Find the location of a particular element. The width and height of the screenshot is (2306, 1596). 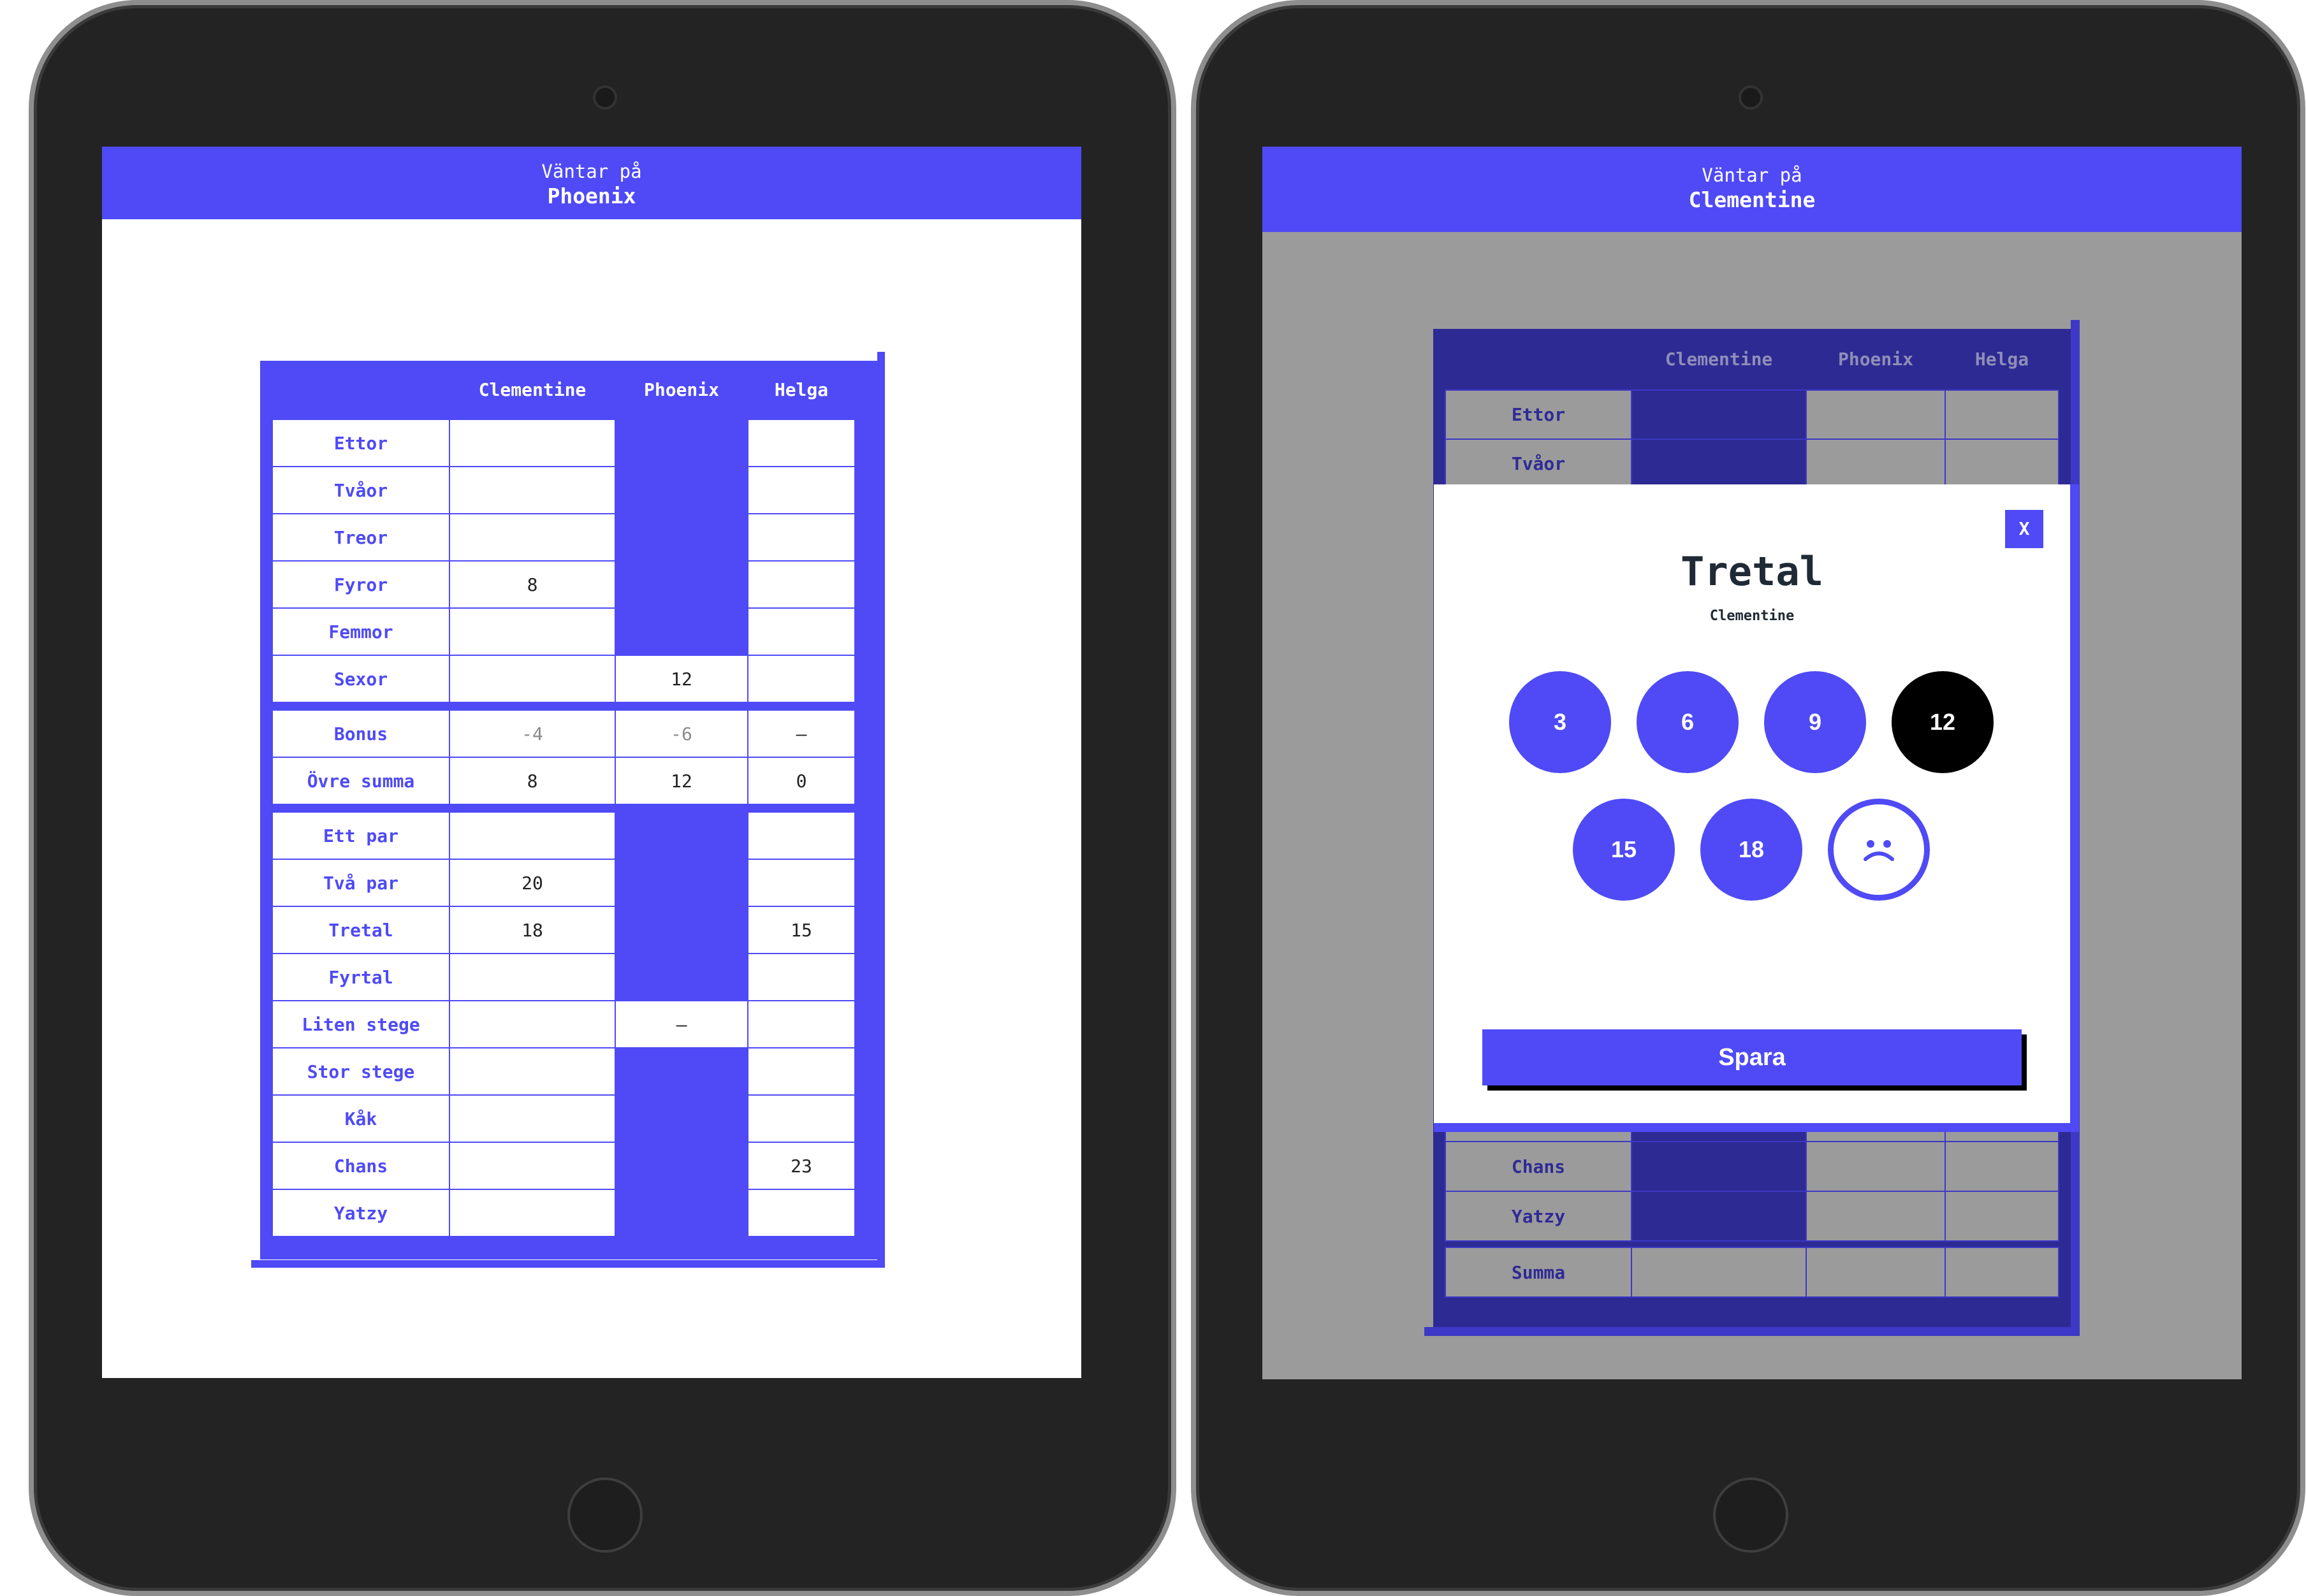

score-option-15: 15 is located at coordinates (1624, 850).